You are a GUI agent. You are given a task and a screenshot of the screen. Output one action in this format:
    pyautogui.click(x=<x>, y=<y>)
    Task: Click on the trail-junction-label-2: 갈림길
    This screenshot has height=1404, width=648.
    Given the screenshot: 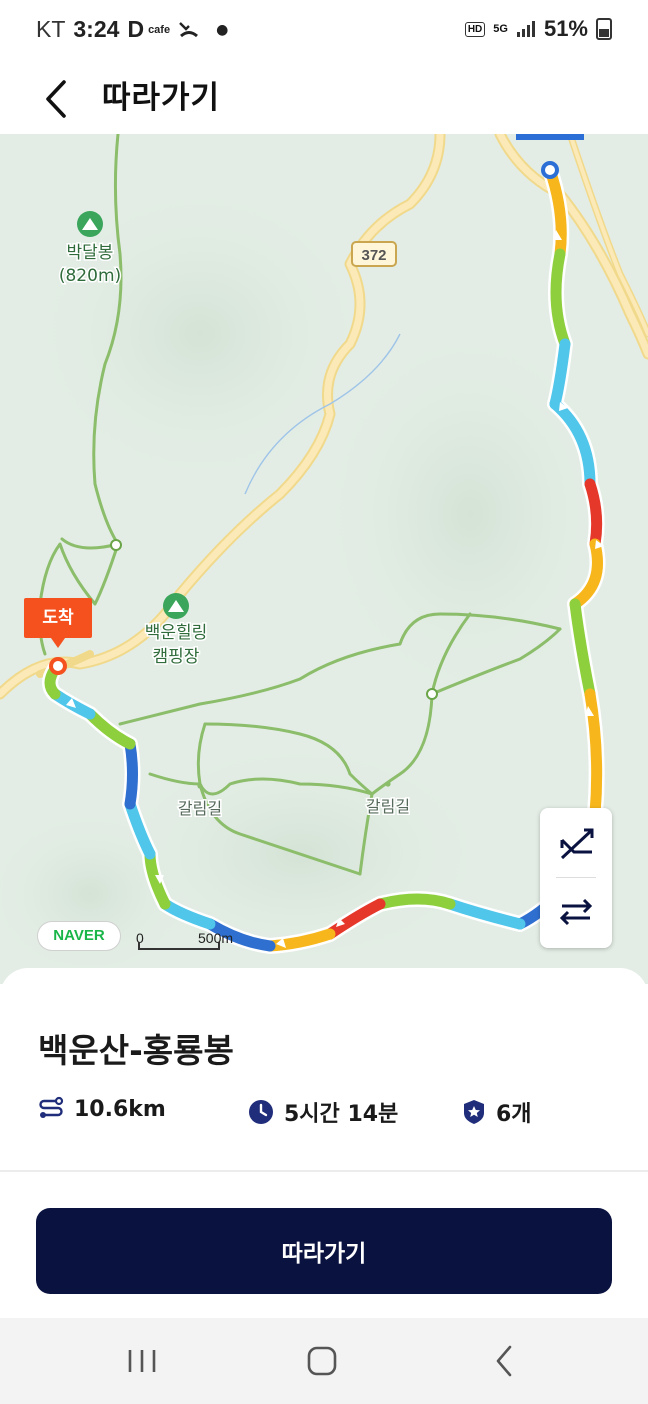 What is the action you would take?
    pyautogui.click(x=388, y=806)
    